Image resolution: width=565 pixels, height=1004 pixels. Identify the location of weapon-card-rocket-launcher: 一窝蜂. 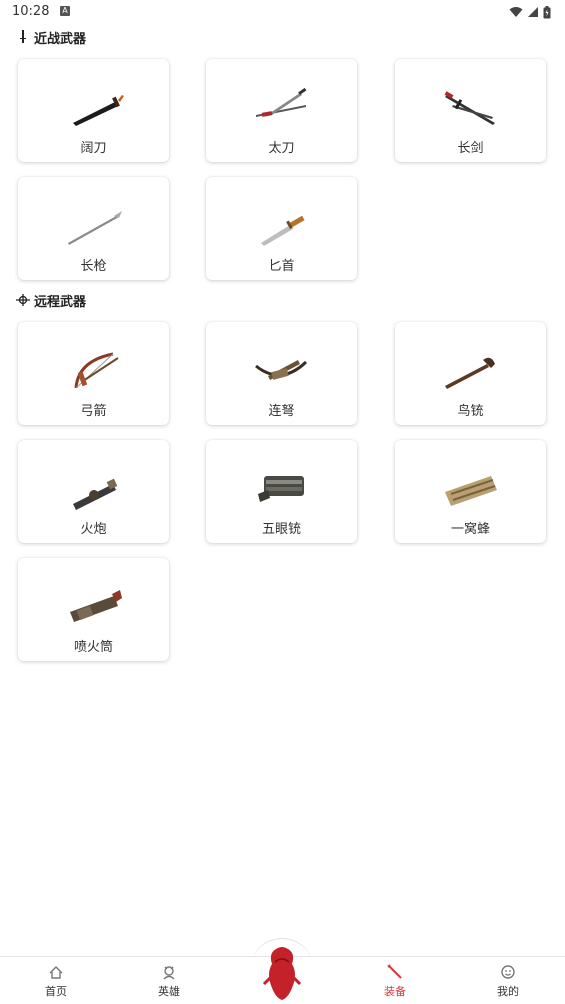
(470, 491).